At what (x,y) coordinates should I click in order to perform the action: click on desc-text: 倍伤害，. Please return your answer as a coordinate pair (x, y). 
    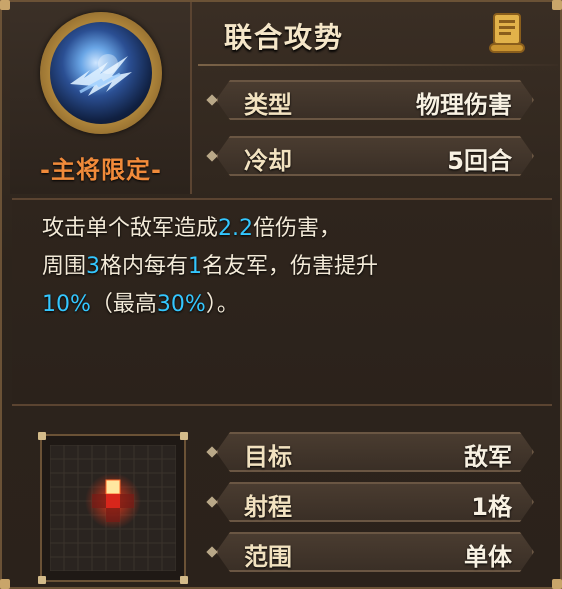
    Looking at the image, I should click on (297, 228).